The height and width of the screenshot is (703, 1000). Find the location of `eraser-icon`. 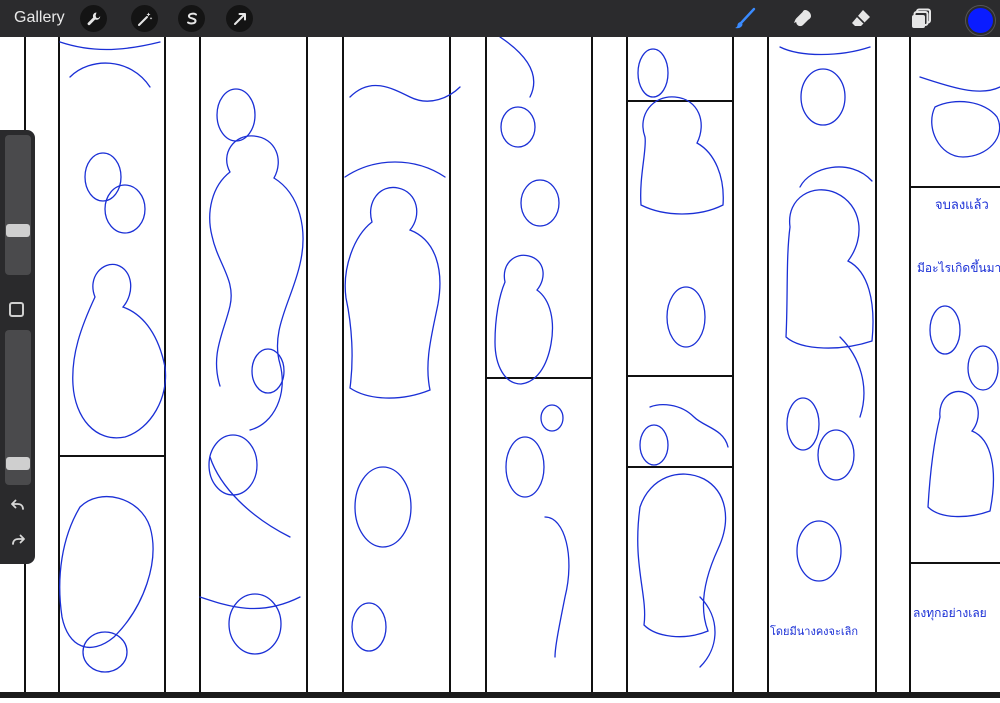

eraser-icon is located at coordinates (861, 19).